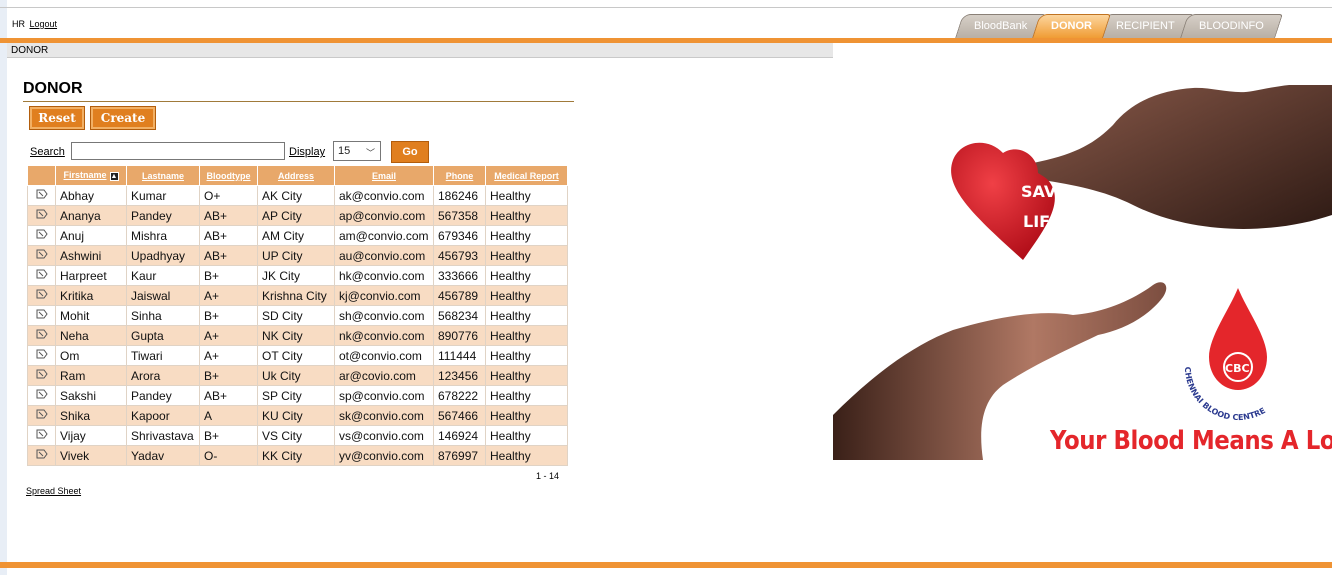 This screenshot has height=575, width=1332. I want to click on cell-lastname: Kaur, so click(163, 275).